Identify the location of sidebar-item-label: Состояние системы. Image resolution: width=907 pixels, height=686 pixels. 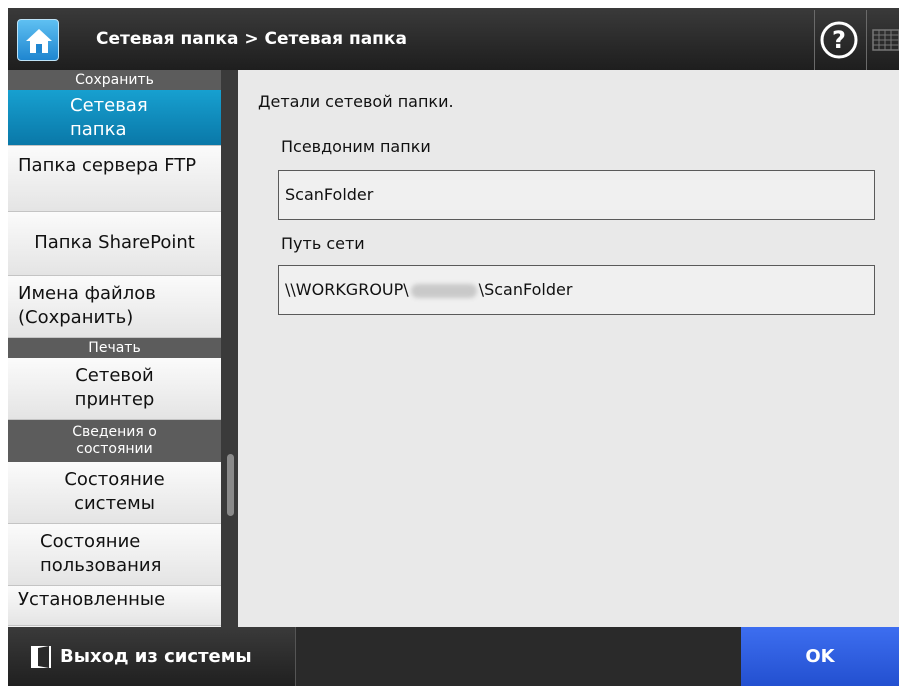
(114, 491).